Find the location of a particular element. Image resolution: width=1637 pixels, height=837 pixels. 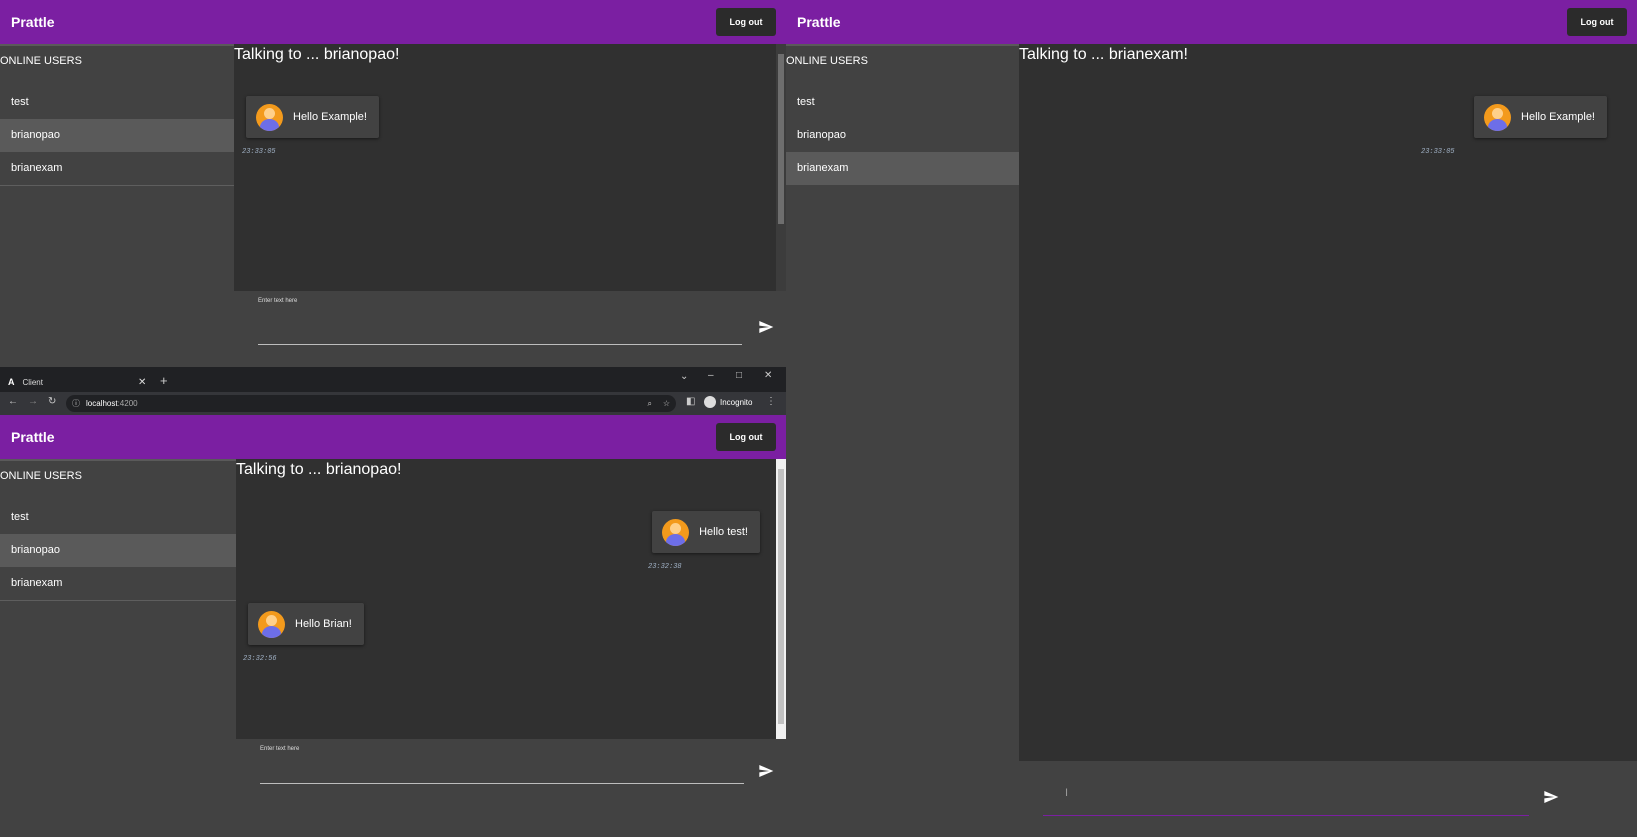

message-timestamp: 23:32:38 is located at coordinates (665, 567).